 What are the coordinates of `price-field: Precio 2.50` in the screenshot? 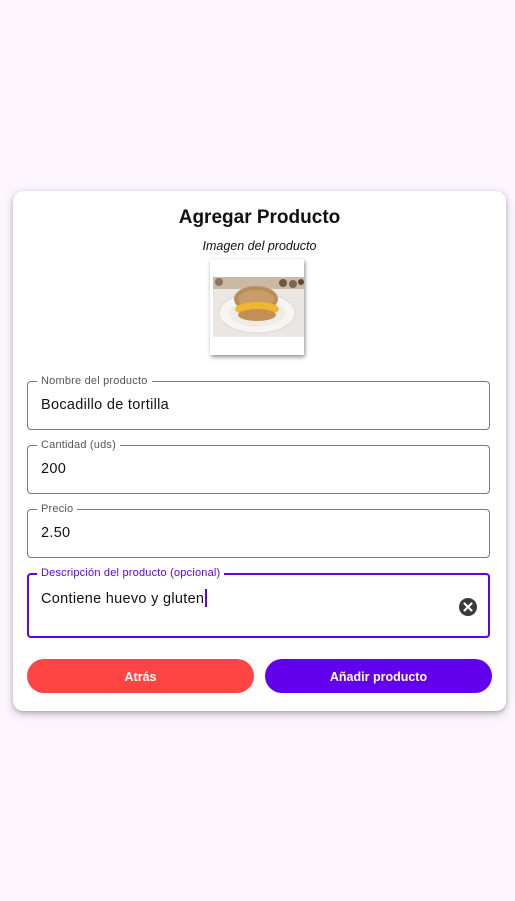 It's located at (258, 530).